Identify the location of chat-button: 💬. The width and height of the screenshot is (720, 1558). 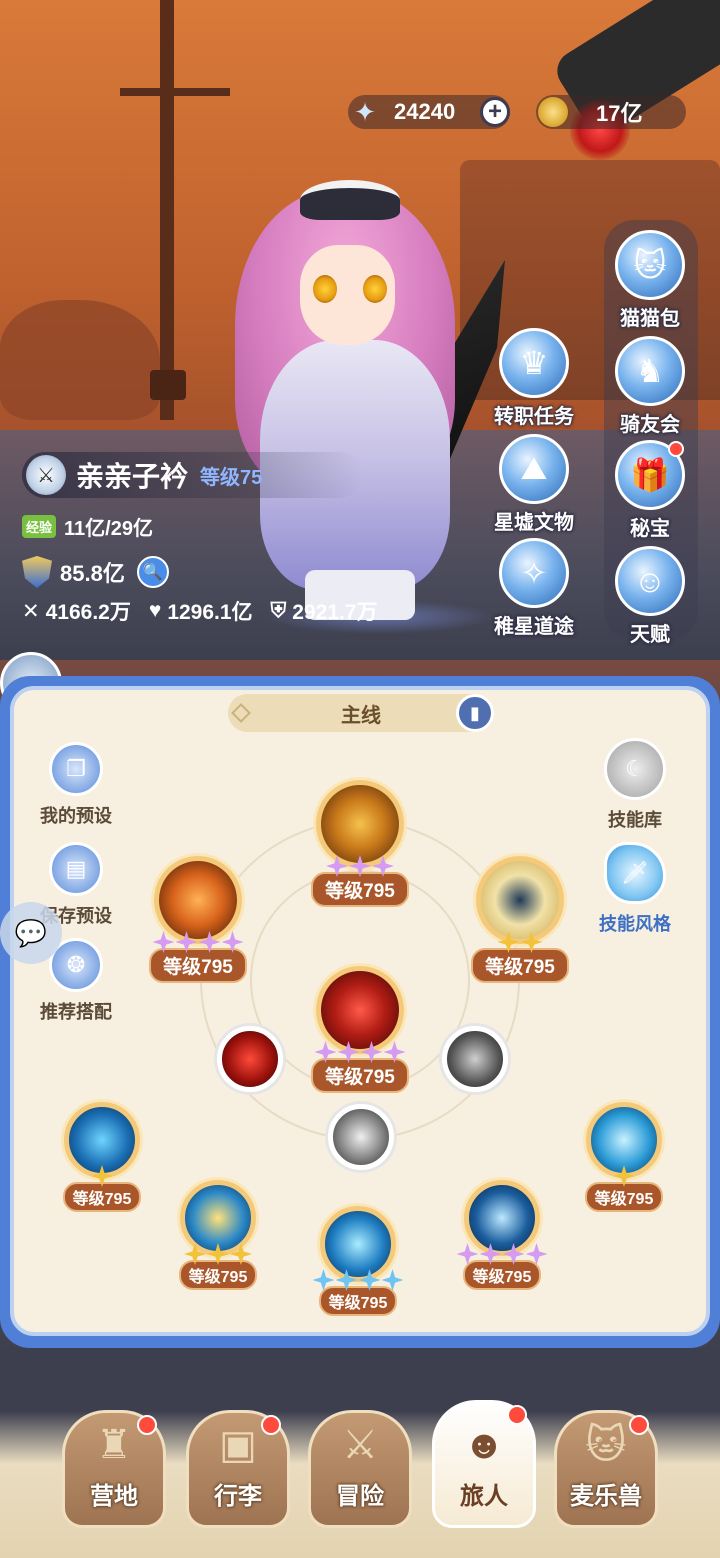
(31, 933).